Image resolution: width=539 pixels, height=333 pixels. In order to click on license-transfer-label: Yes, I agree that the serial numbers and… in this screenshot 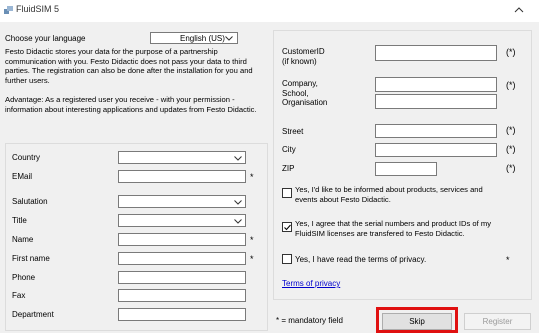, I will do `click(393, 228)`.